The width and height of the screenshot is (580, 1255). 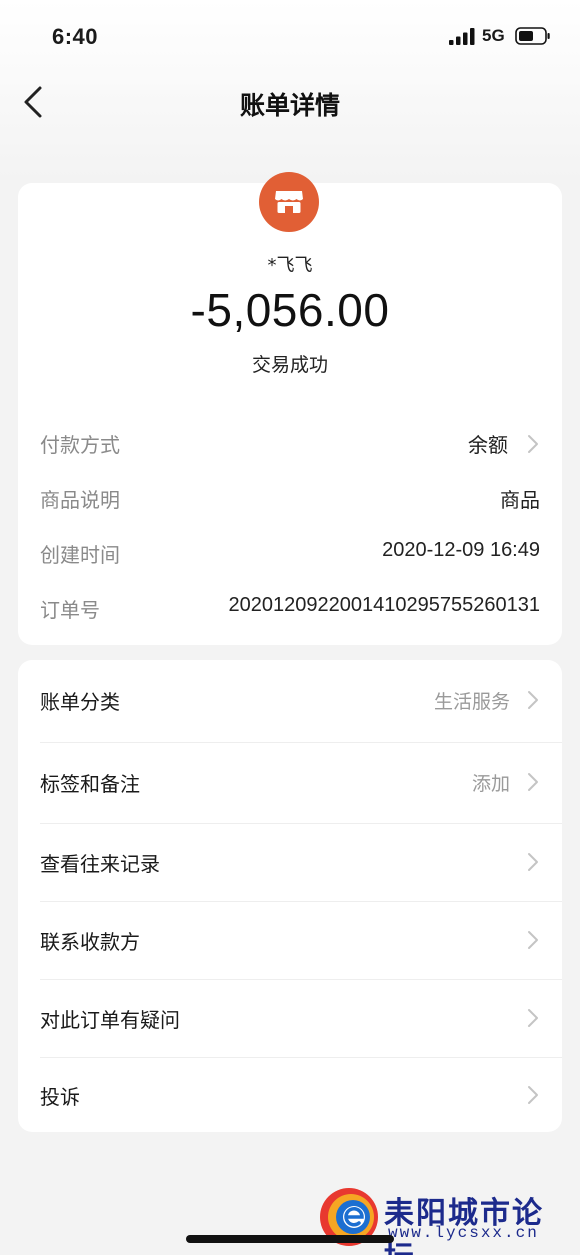 I want to click on transaction-status: 交易成功, so click(x=289, y=365).